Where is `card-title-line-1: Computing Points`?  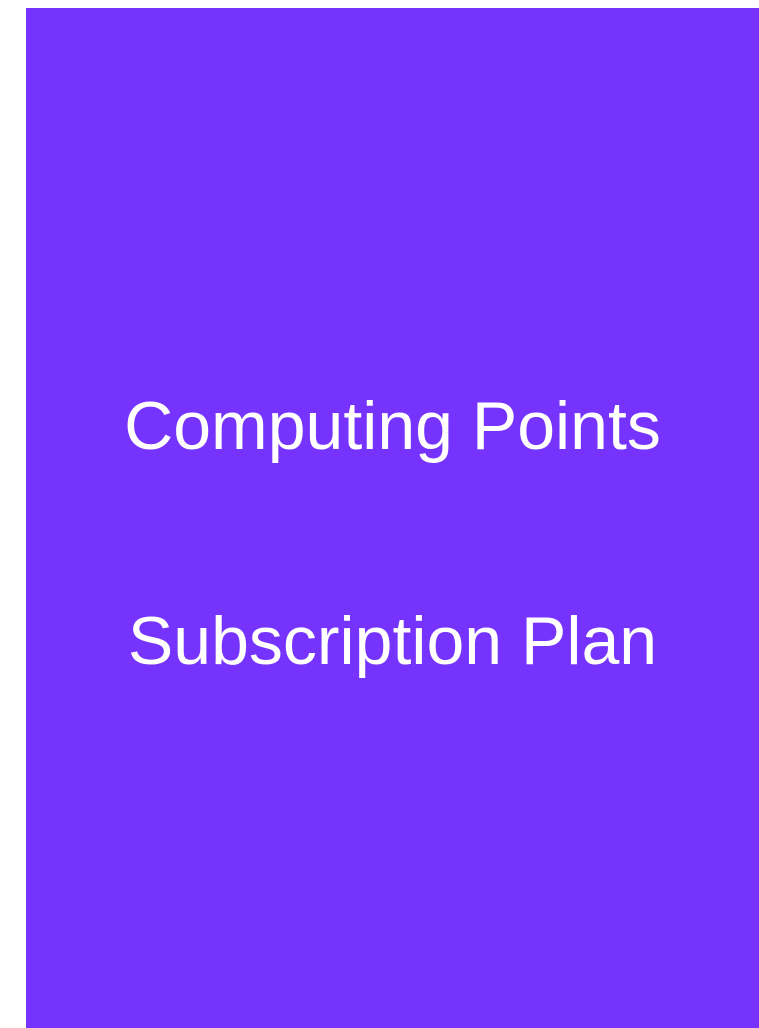 card-title-line-1: Computing Points is located at coordinates (392, 426).